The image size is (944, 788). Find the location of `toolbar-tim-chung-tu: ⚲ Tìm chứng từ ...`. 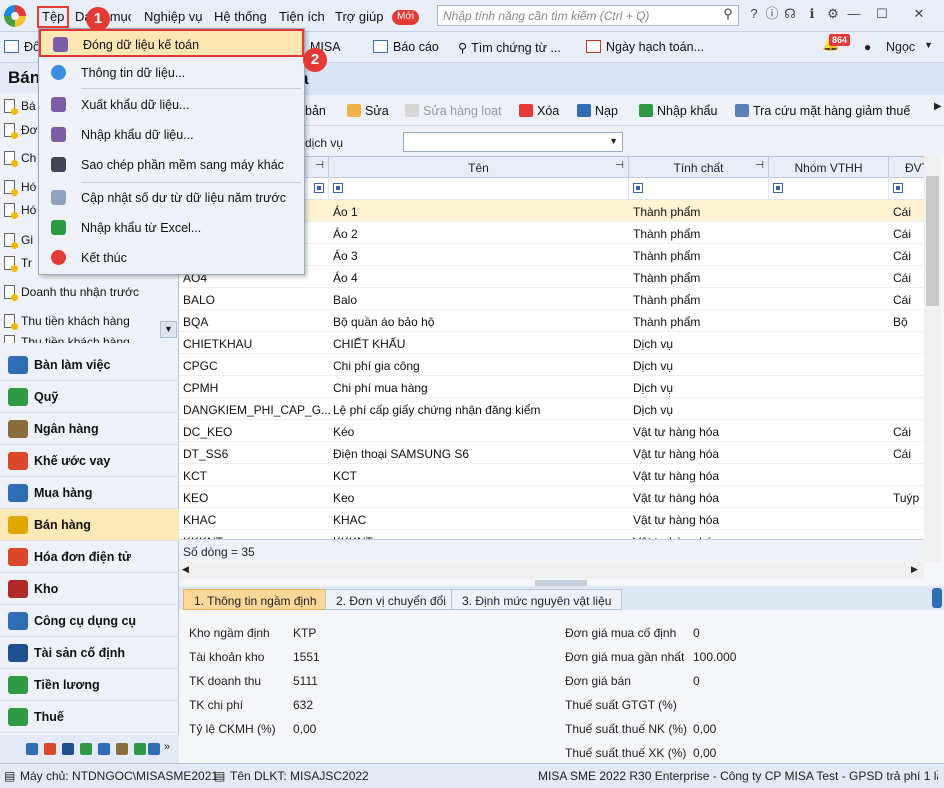

toolbar-tim-chung-tu: ⚲ Tìm chứng từ ... is located at coordinates (509, 47).